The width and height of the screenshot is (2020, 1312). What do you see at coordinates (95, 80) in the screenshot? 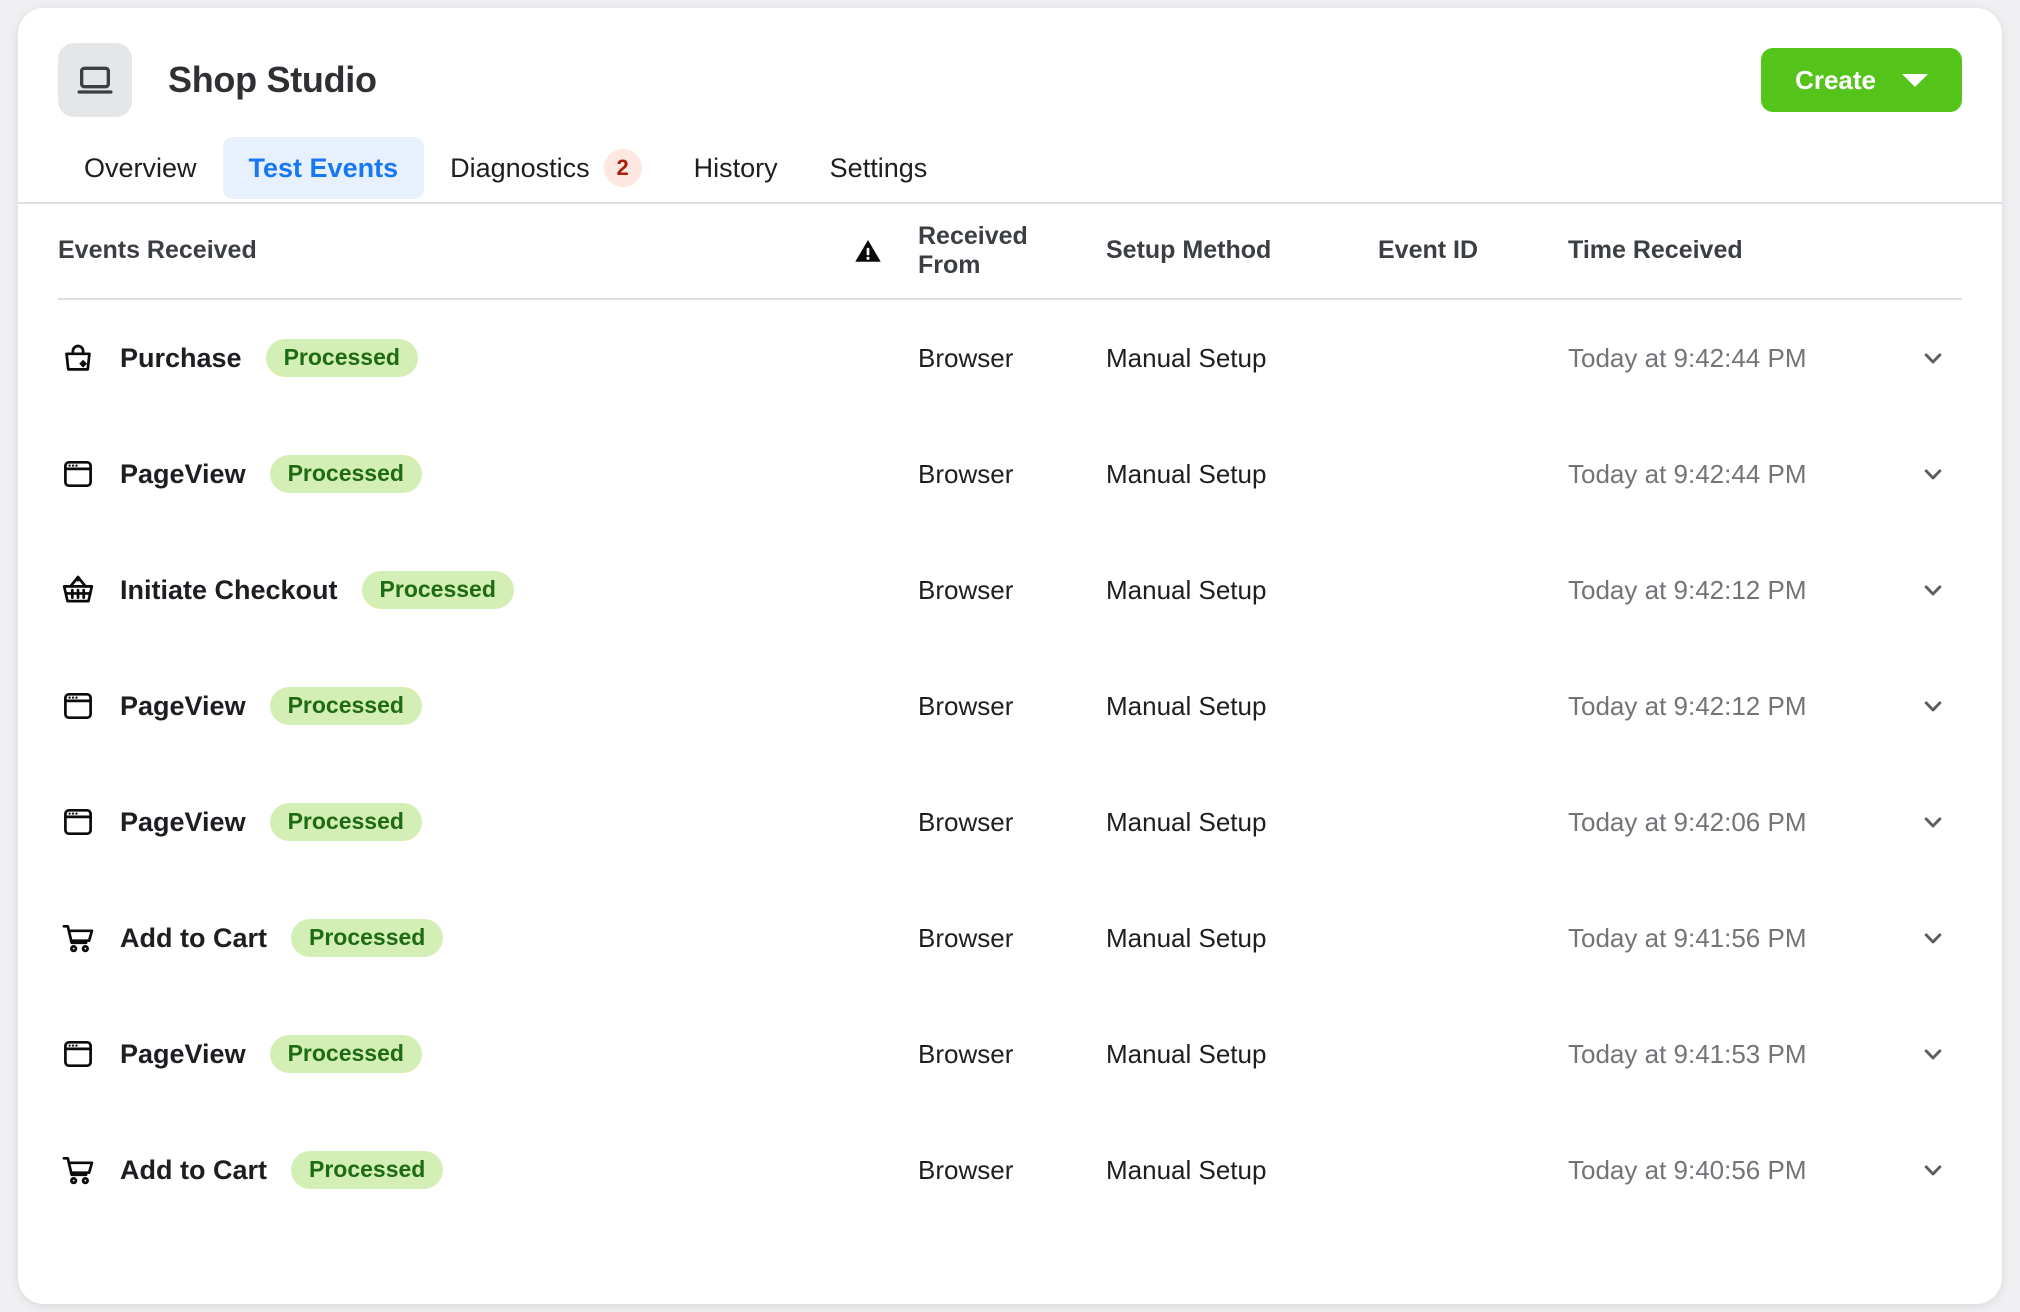
I see `laptop-icon` at bounding box center [95, 80].